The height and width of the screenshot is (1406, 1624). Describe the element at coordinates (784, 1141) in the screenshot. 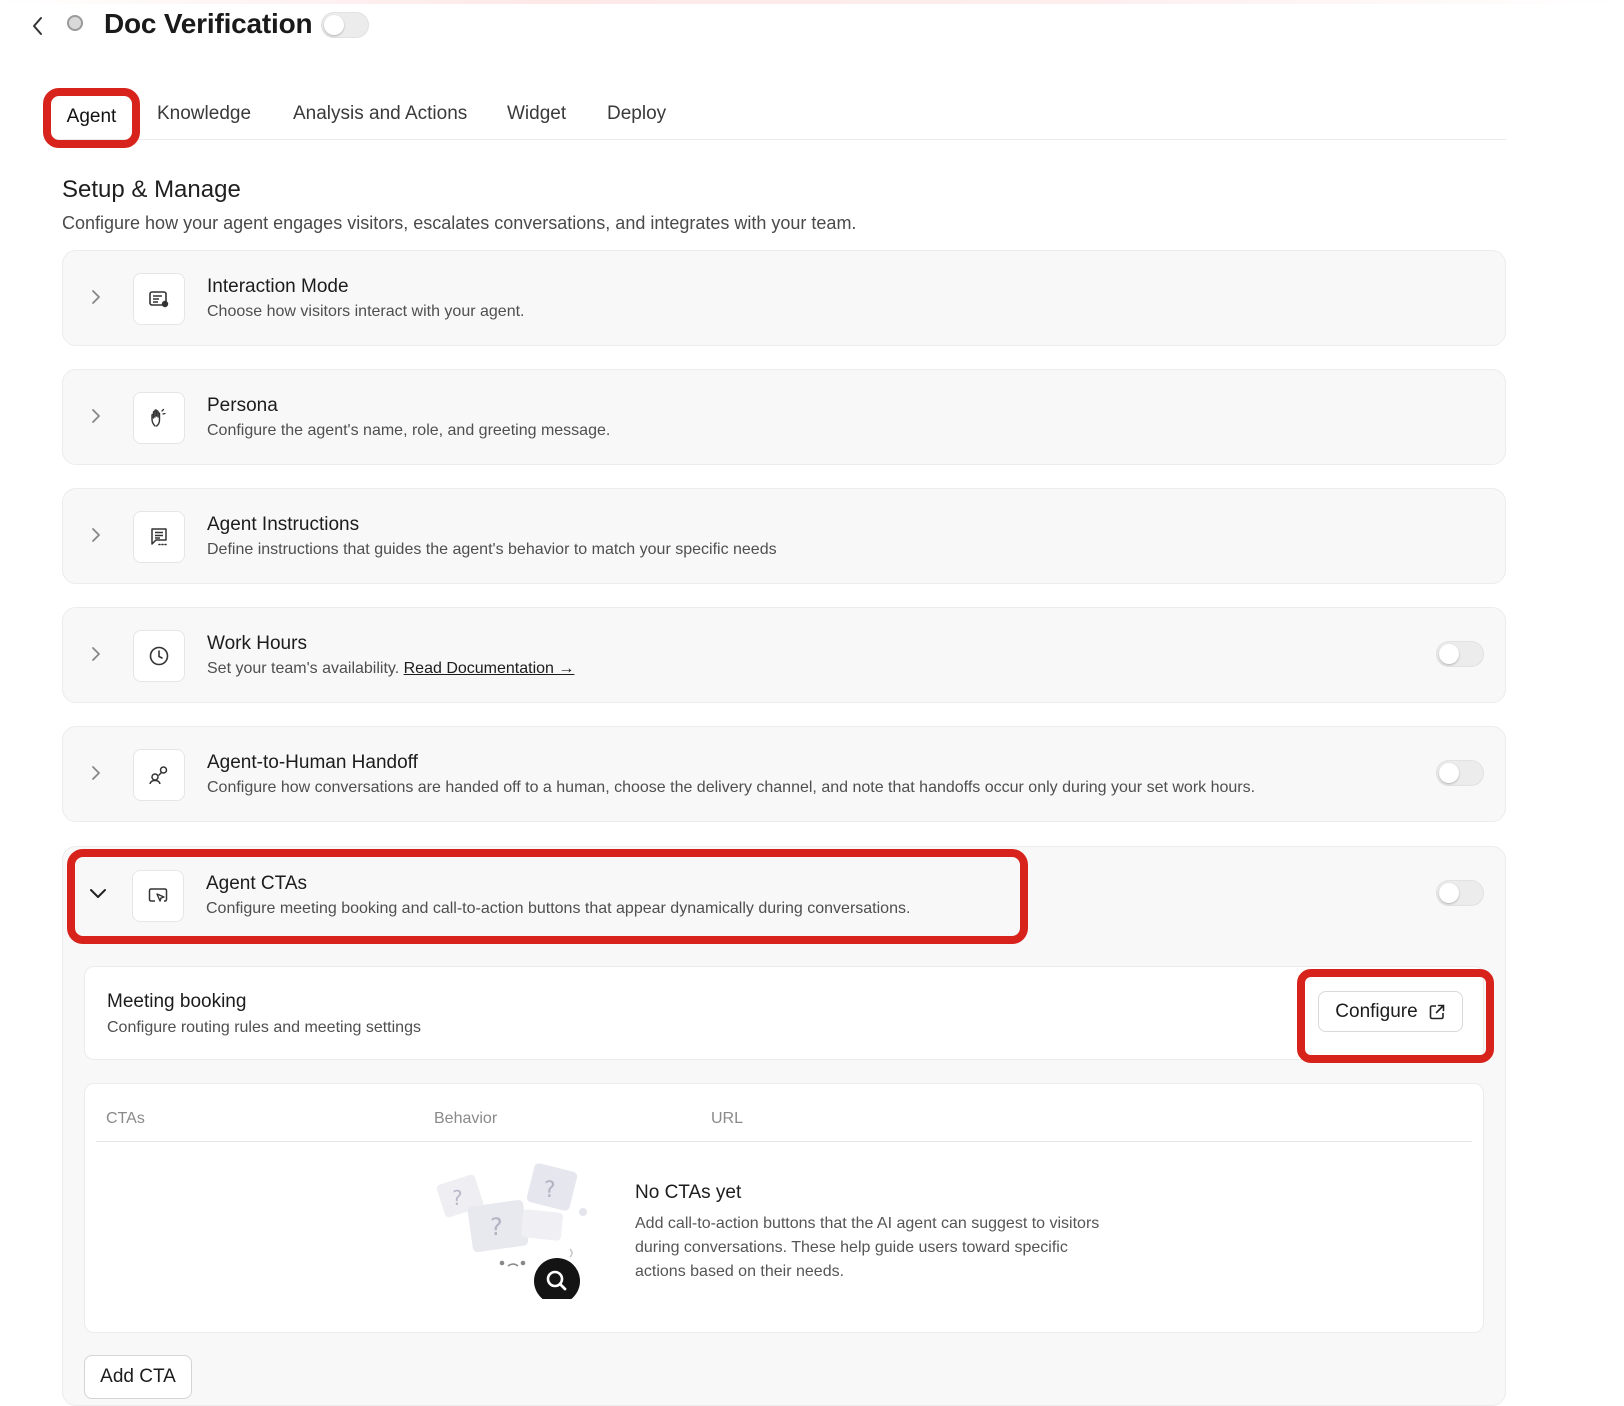

I see `table-header-divider` at that location.